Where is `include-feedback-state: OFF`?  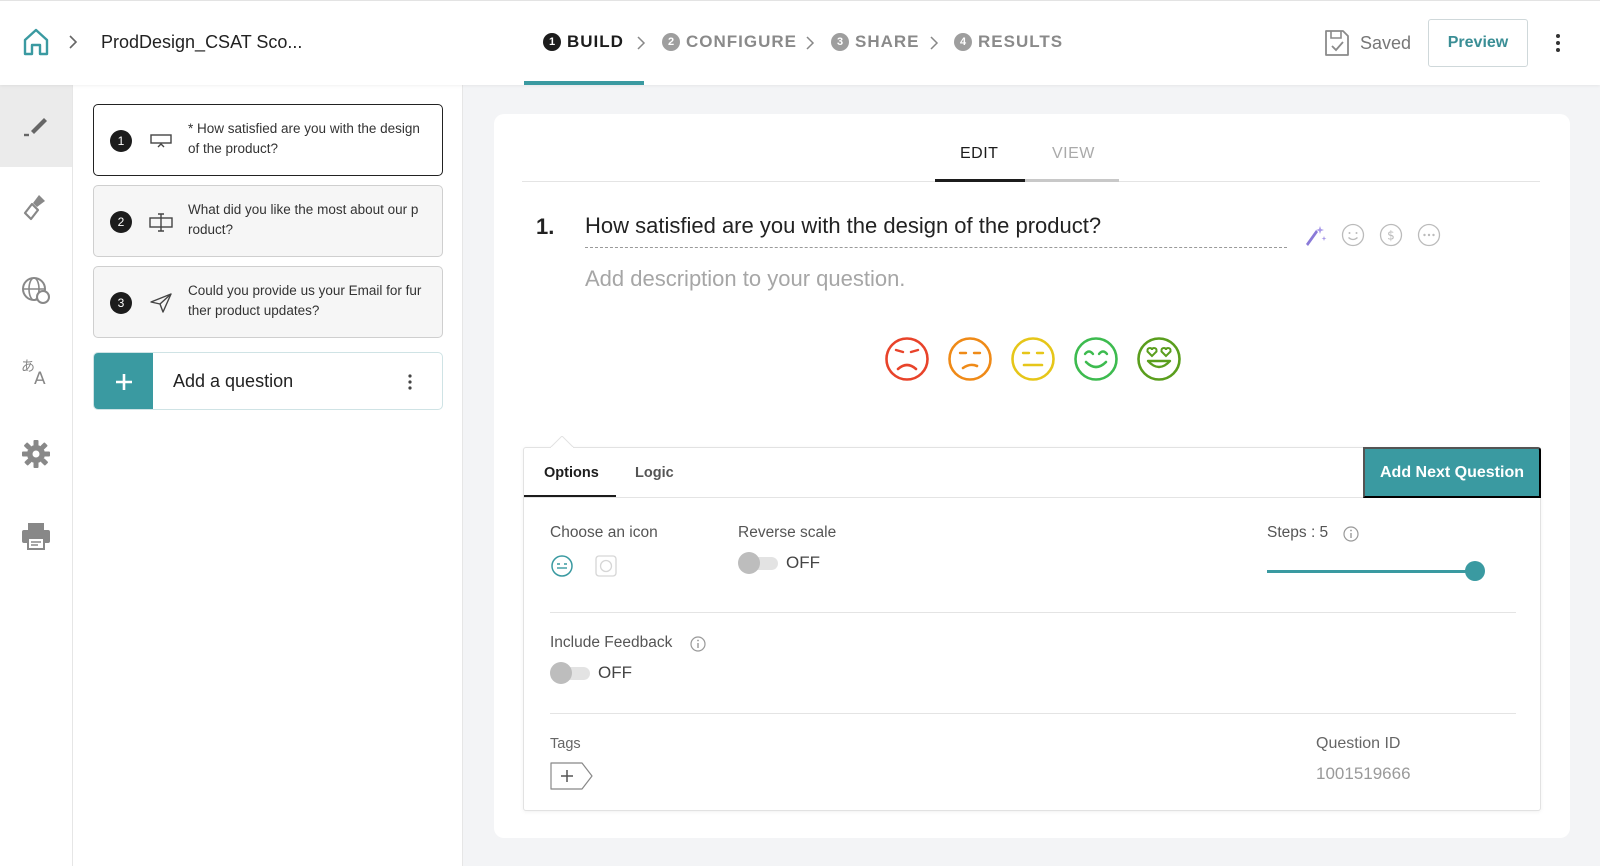 include-feedback-state: OFF is located at coordinates (615, 672).